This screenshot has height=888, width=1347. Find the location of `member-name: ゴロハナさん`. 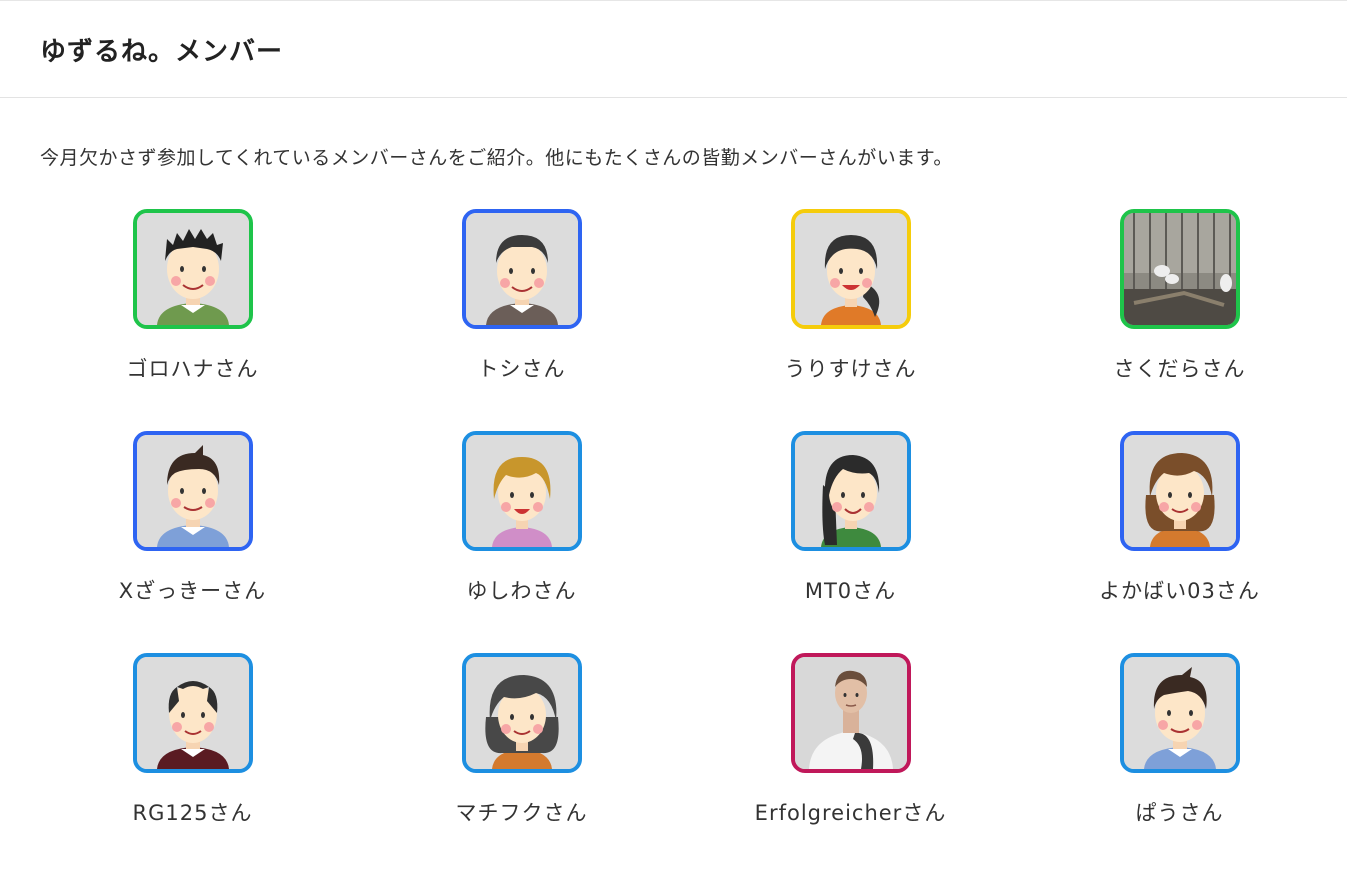

member-name: ゴロハナさん is located at coordinates (193, 368).